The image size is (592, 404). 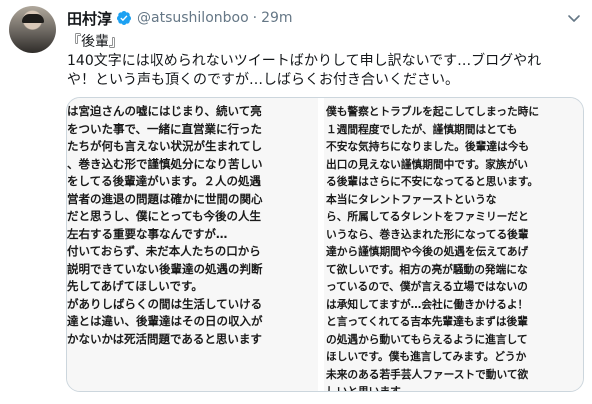 What do you see at coordinates (427, 374) in the screenshot?
I see `image-text-line: 未来のある若手芸人ファーストで動いて欲` at bounding box center [427, 374].